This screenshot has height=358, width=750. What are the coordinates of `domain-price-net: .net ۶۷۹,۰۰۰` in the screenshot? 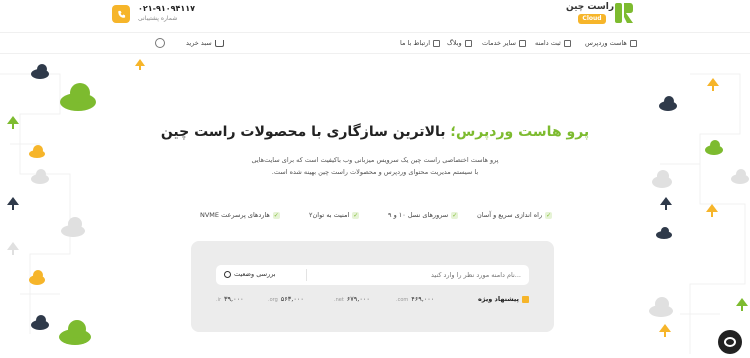 It's located at (352, 299).